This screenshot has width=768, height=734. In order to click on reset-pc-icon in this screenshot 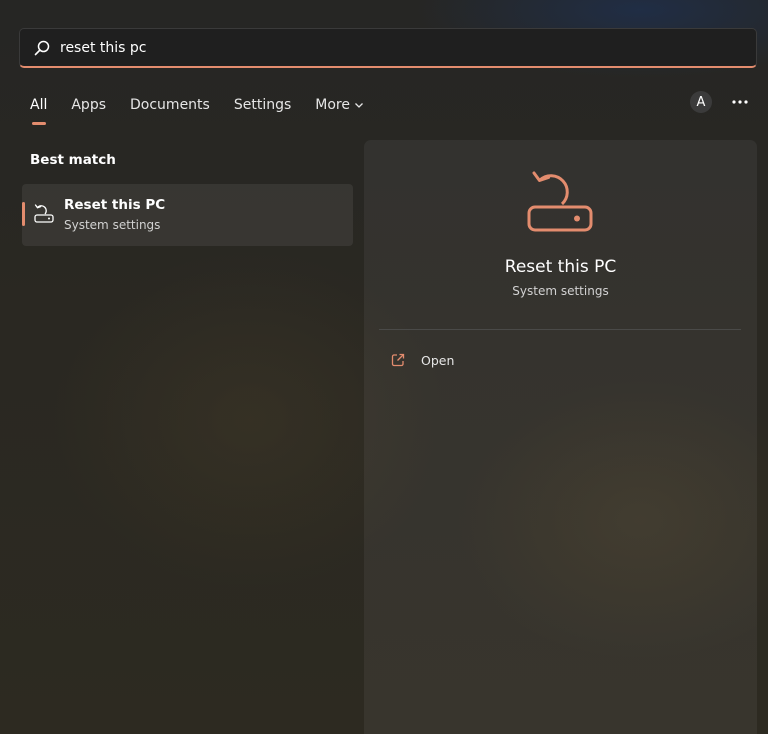, I will do `click(44, 213)`.